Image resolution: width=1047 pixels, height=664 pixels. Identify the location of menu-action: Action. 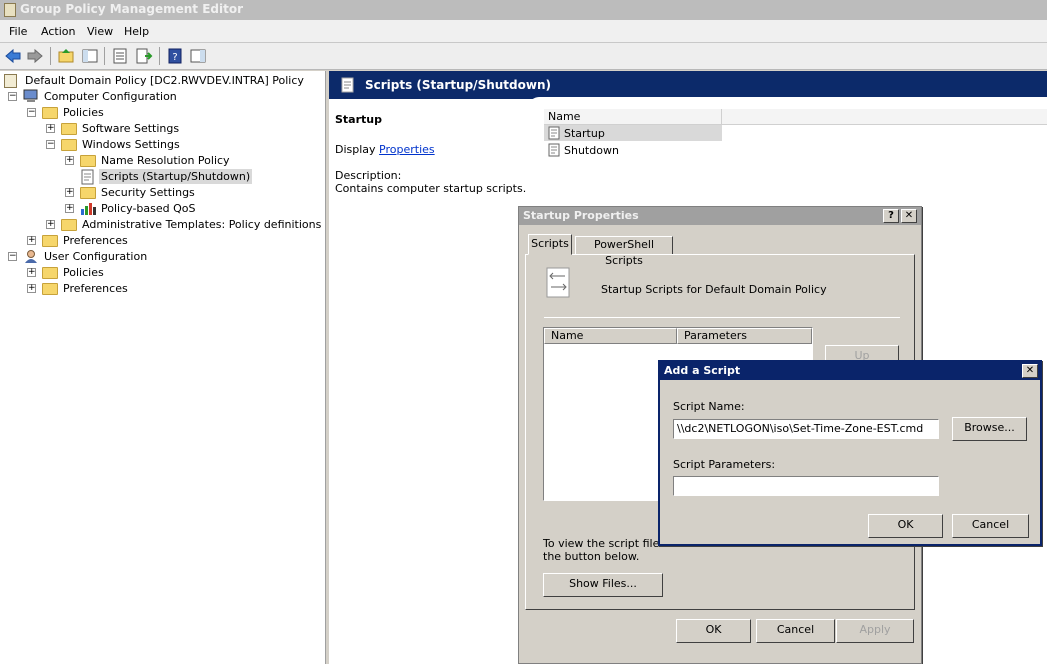
(58, 31).